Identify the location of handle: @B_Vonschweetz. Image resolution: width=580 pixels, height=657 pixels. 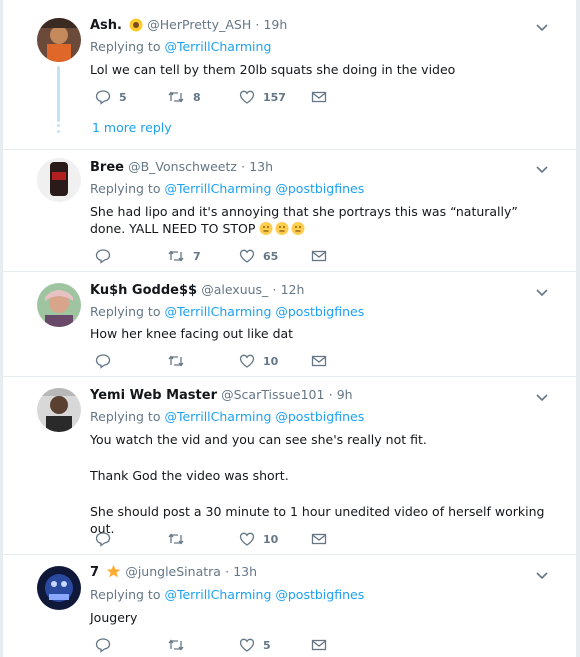
(182, 166).